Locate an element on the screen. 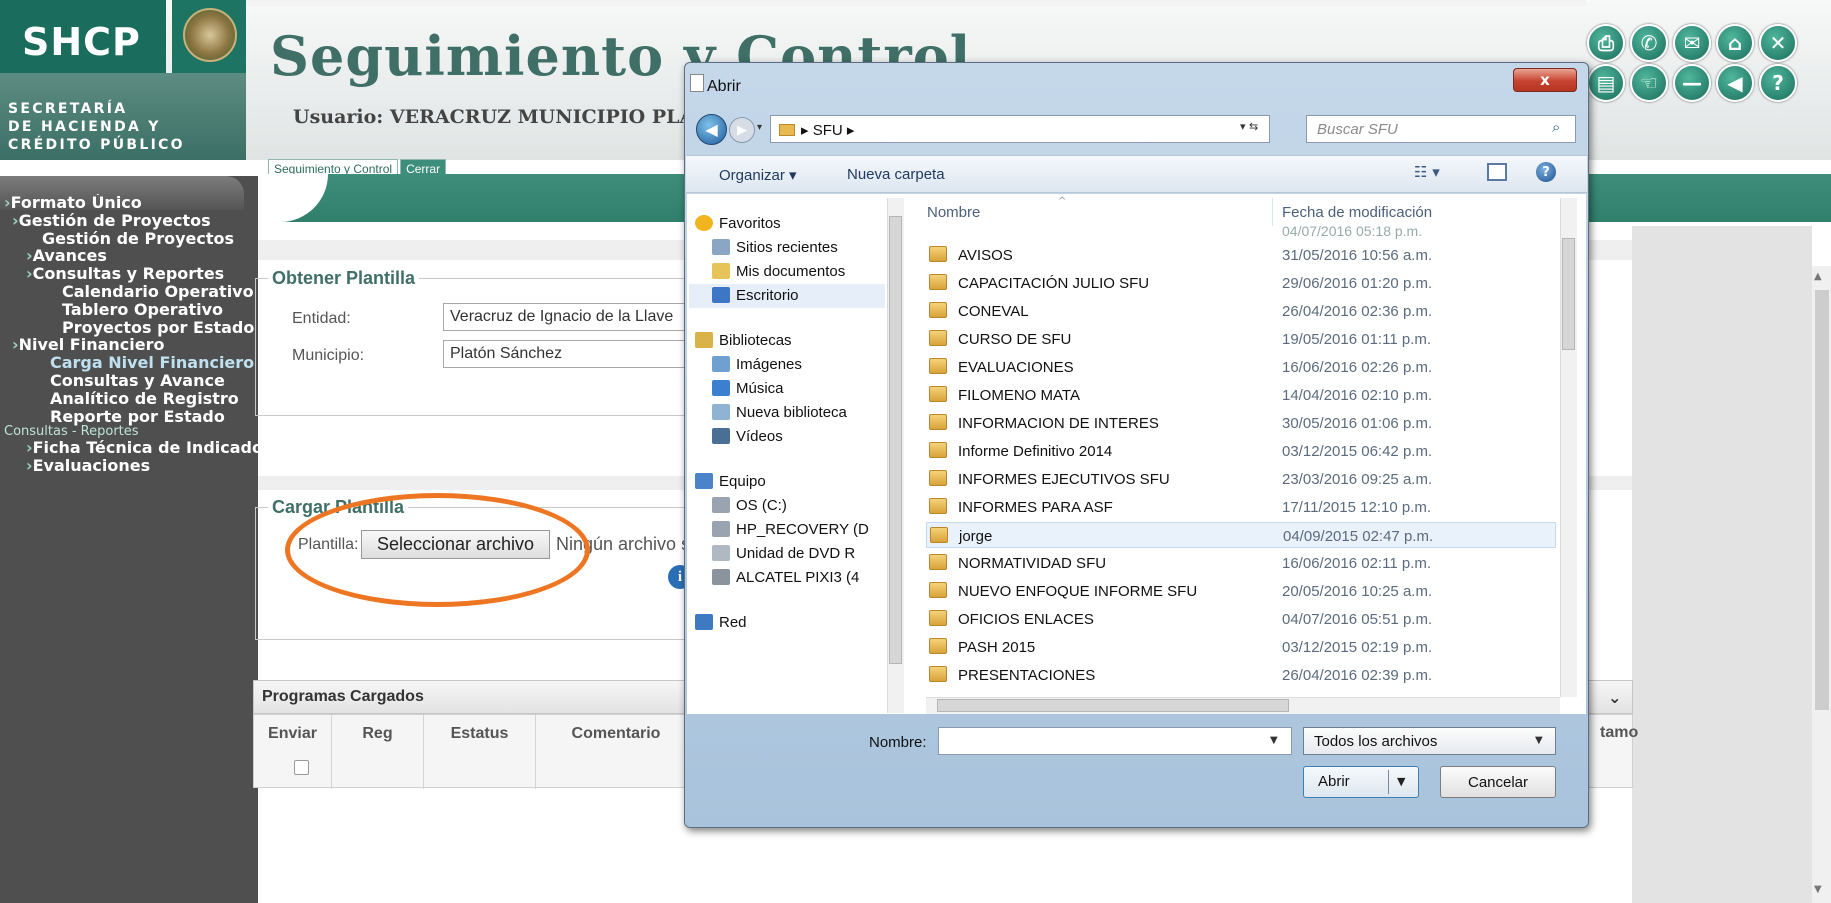  filename-dropdown-icon: ▼ is located at coordinates (1274, 740).